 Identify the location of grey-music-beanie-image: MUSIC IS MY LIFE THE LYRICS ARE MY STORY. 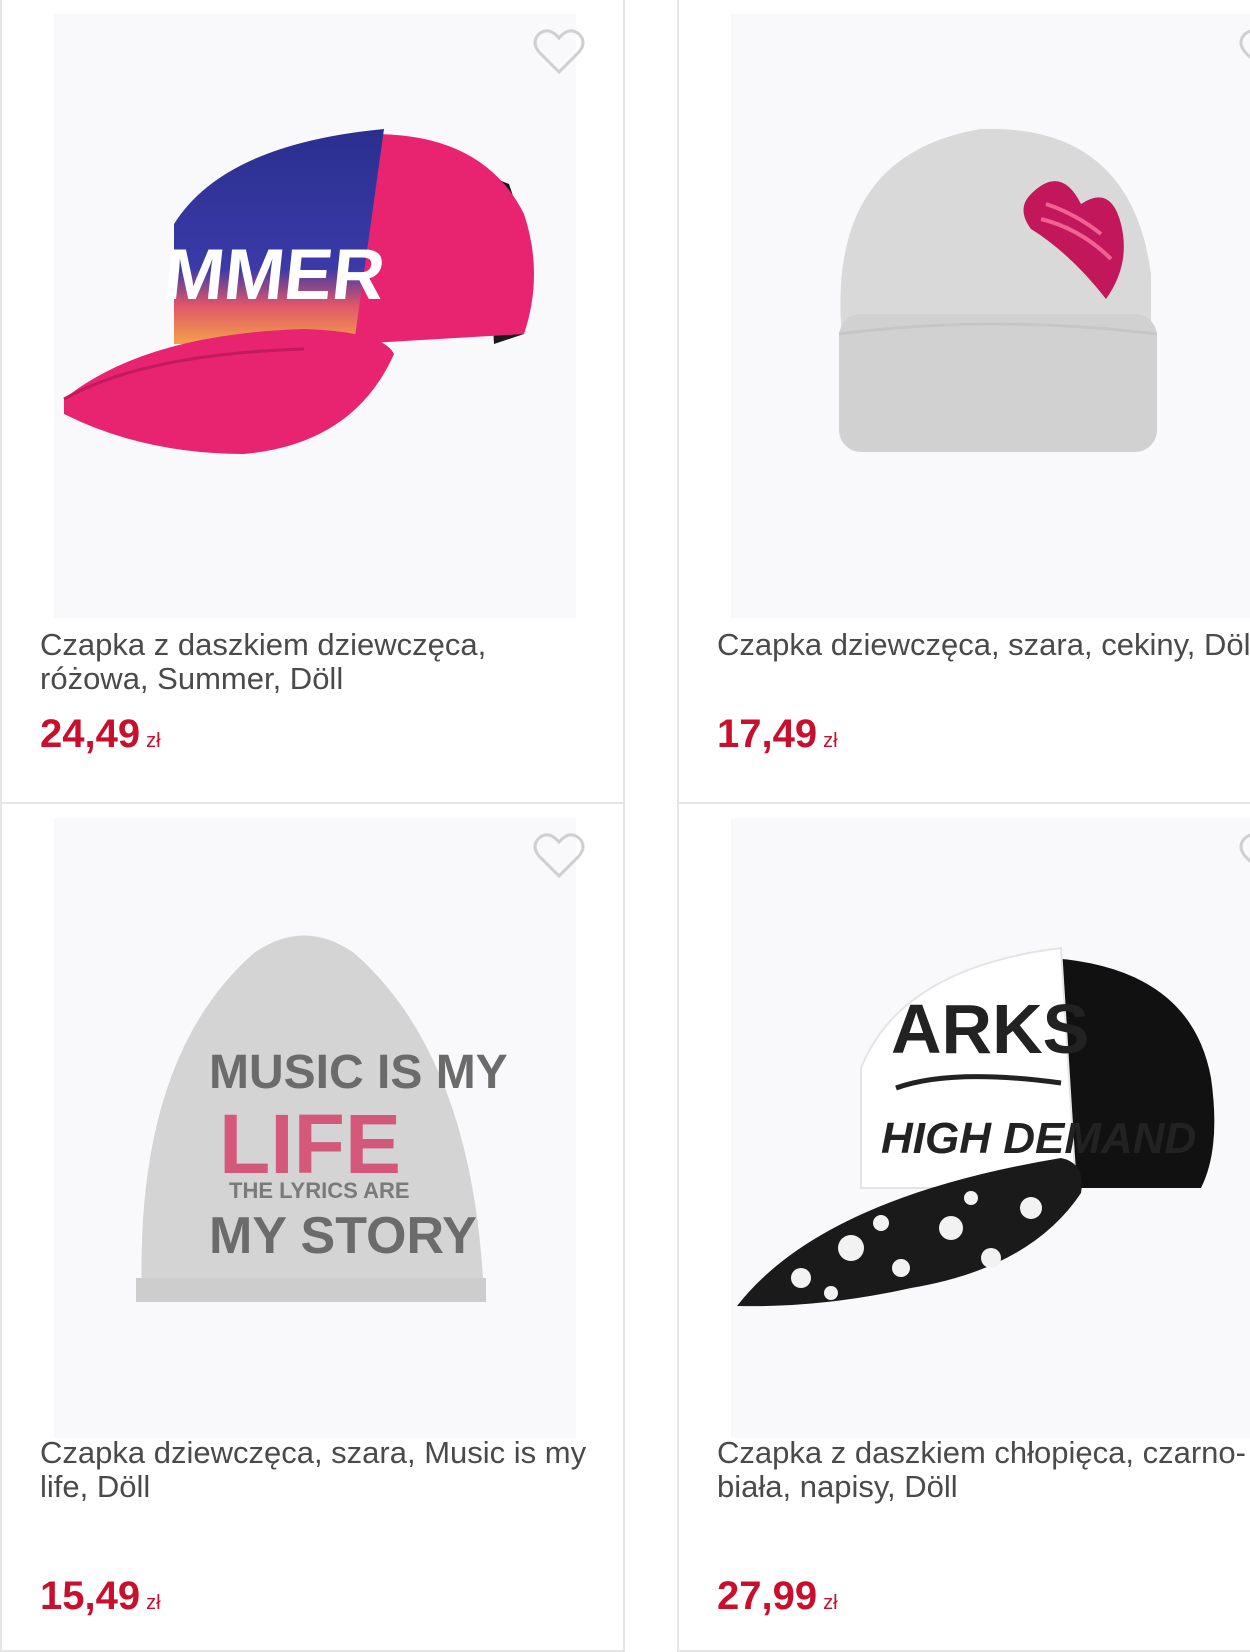
(322, 1118).